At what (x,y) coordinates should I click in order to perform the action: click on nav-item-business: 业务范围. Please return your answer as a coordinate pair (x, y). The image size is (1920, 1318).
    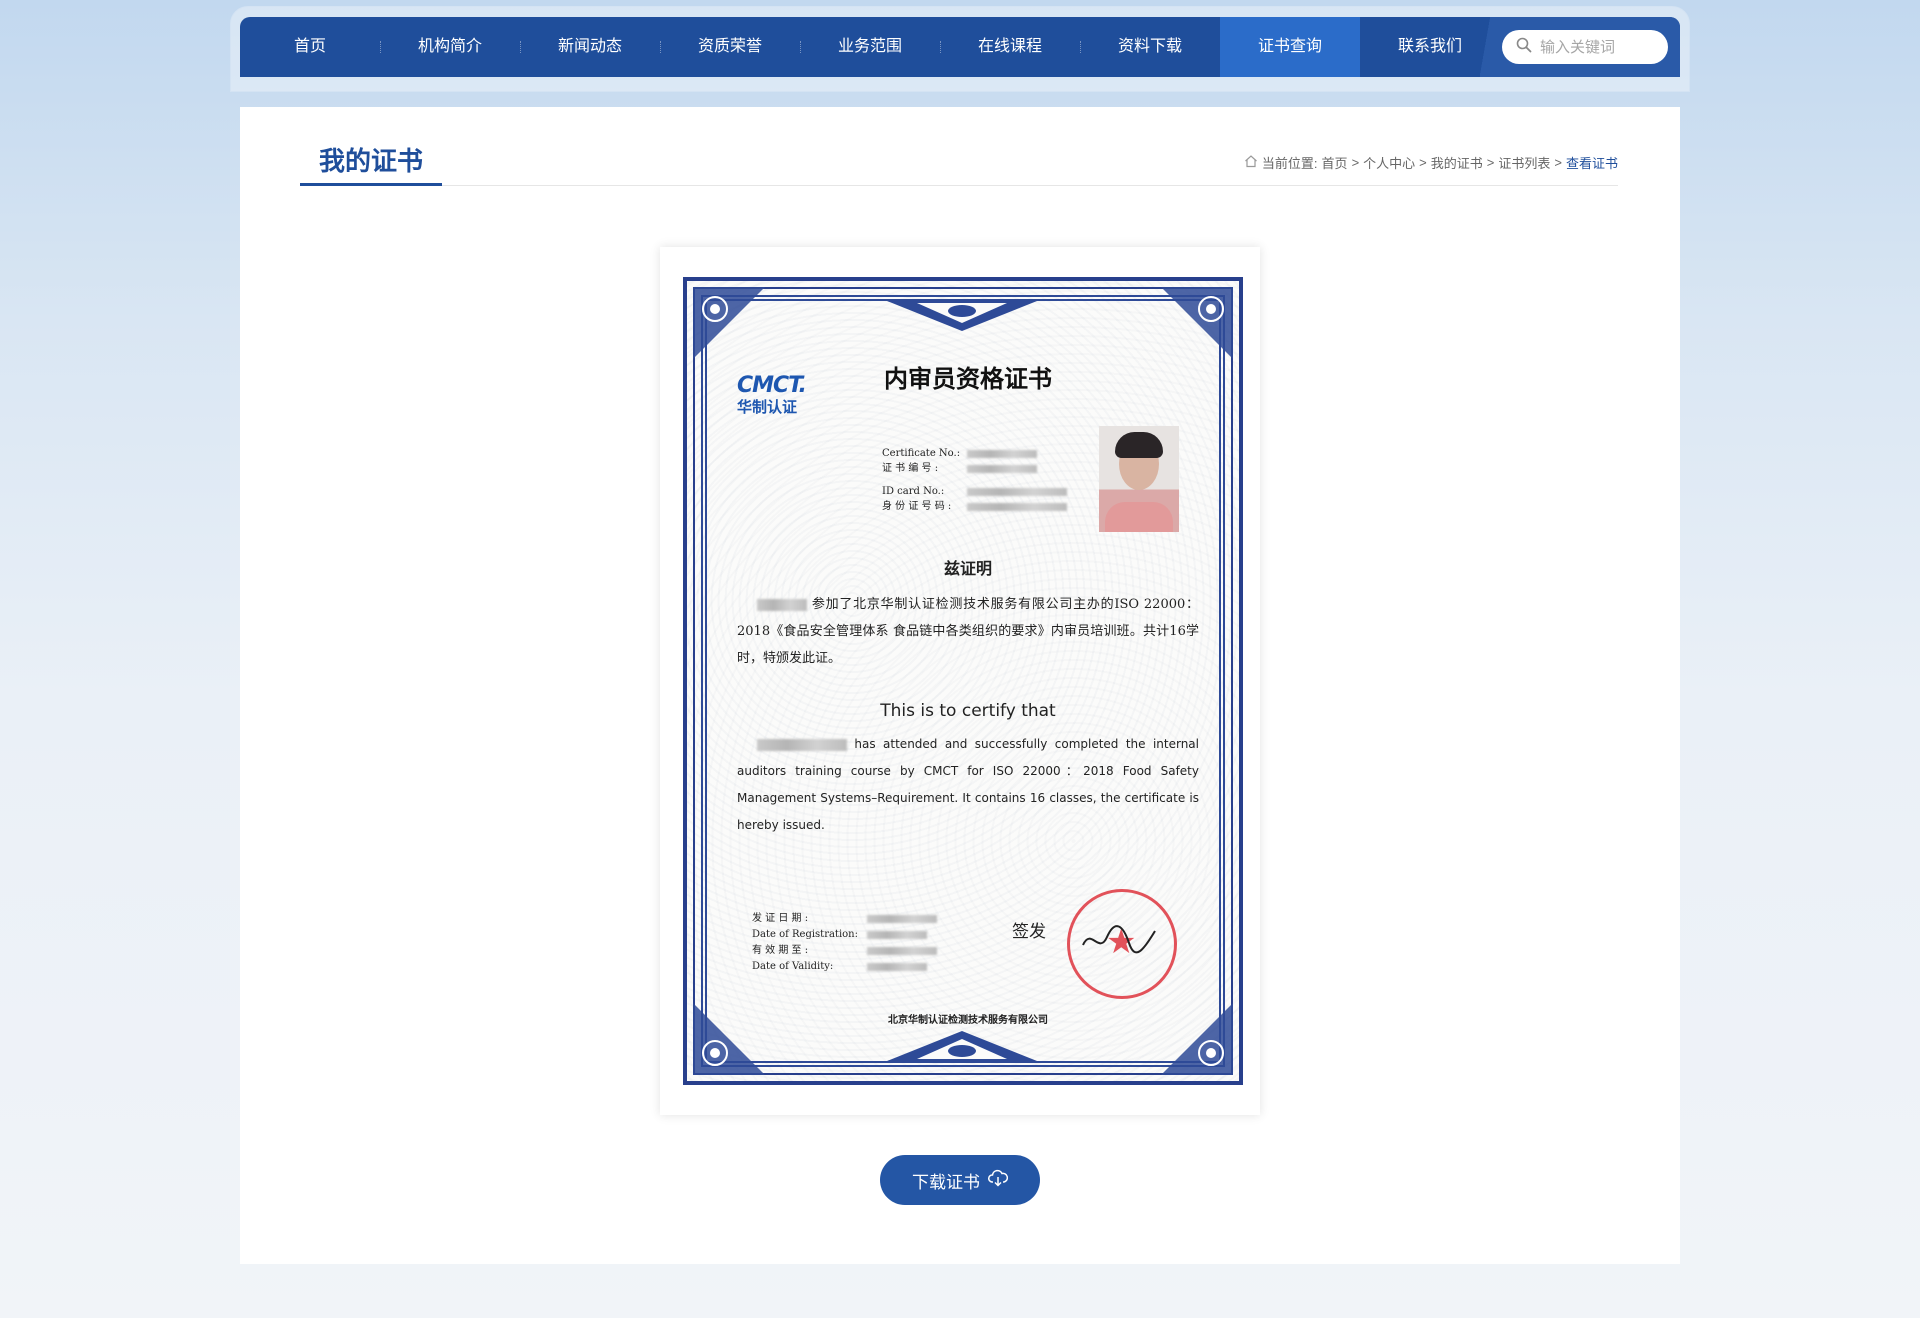
    Looking at the image, I should click on (870, 47).